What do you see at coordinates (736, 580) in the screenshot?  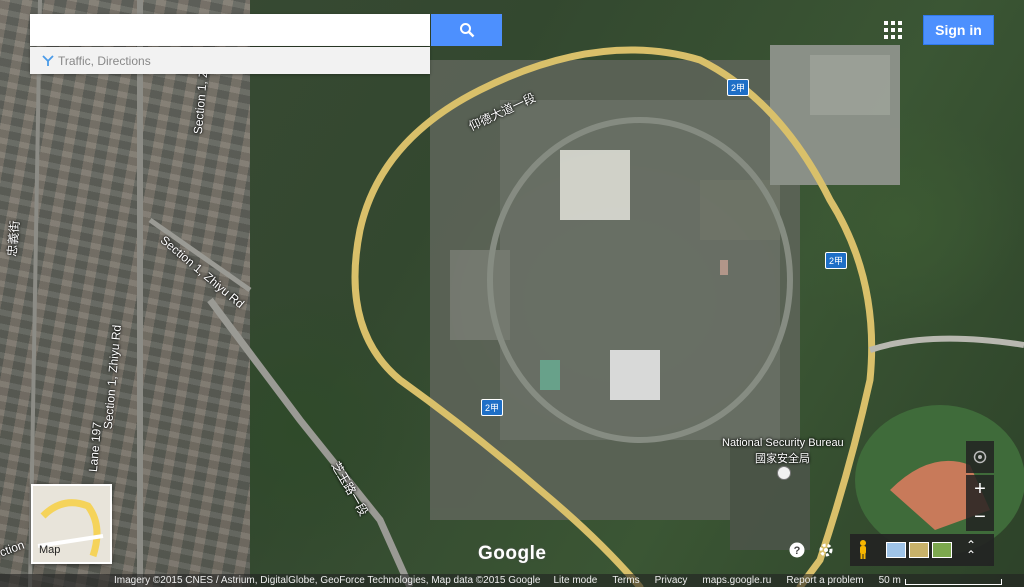 I see `domain-link: maps.google.ru` at bounding box center [736, 580].